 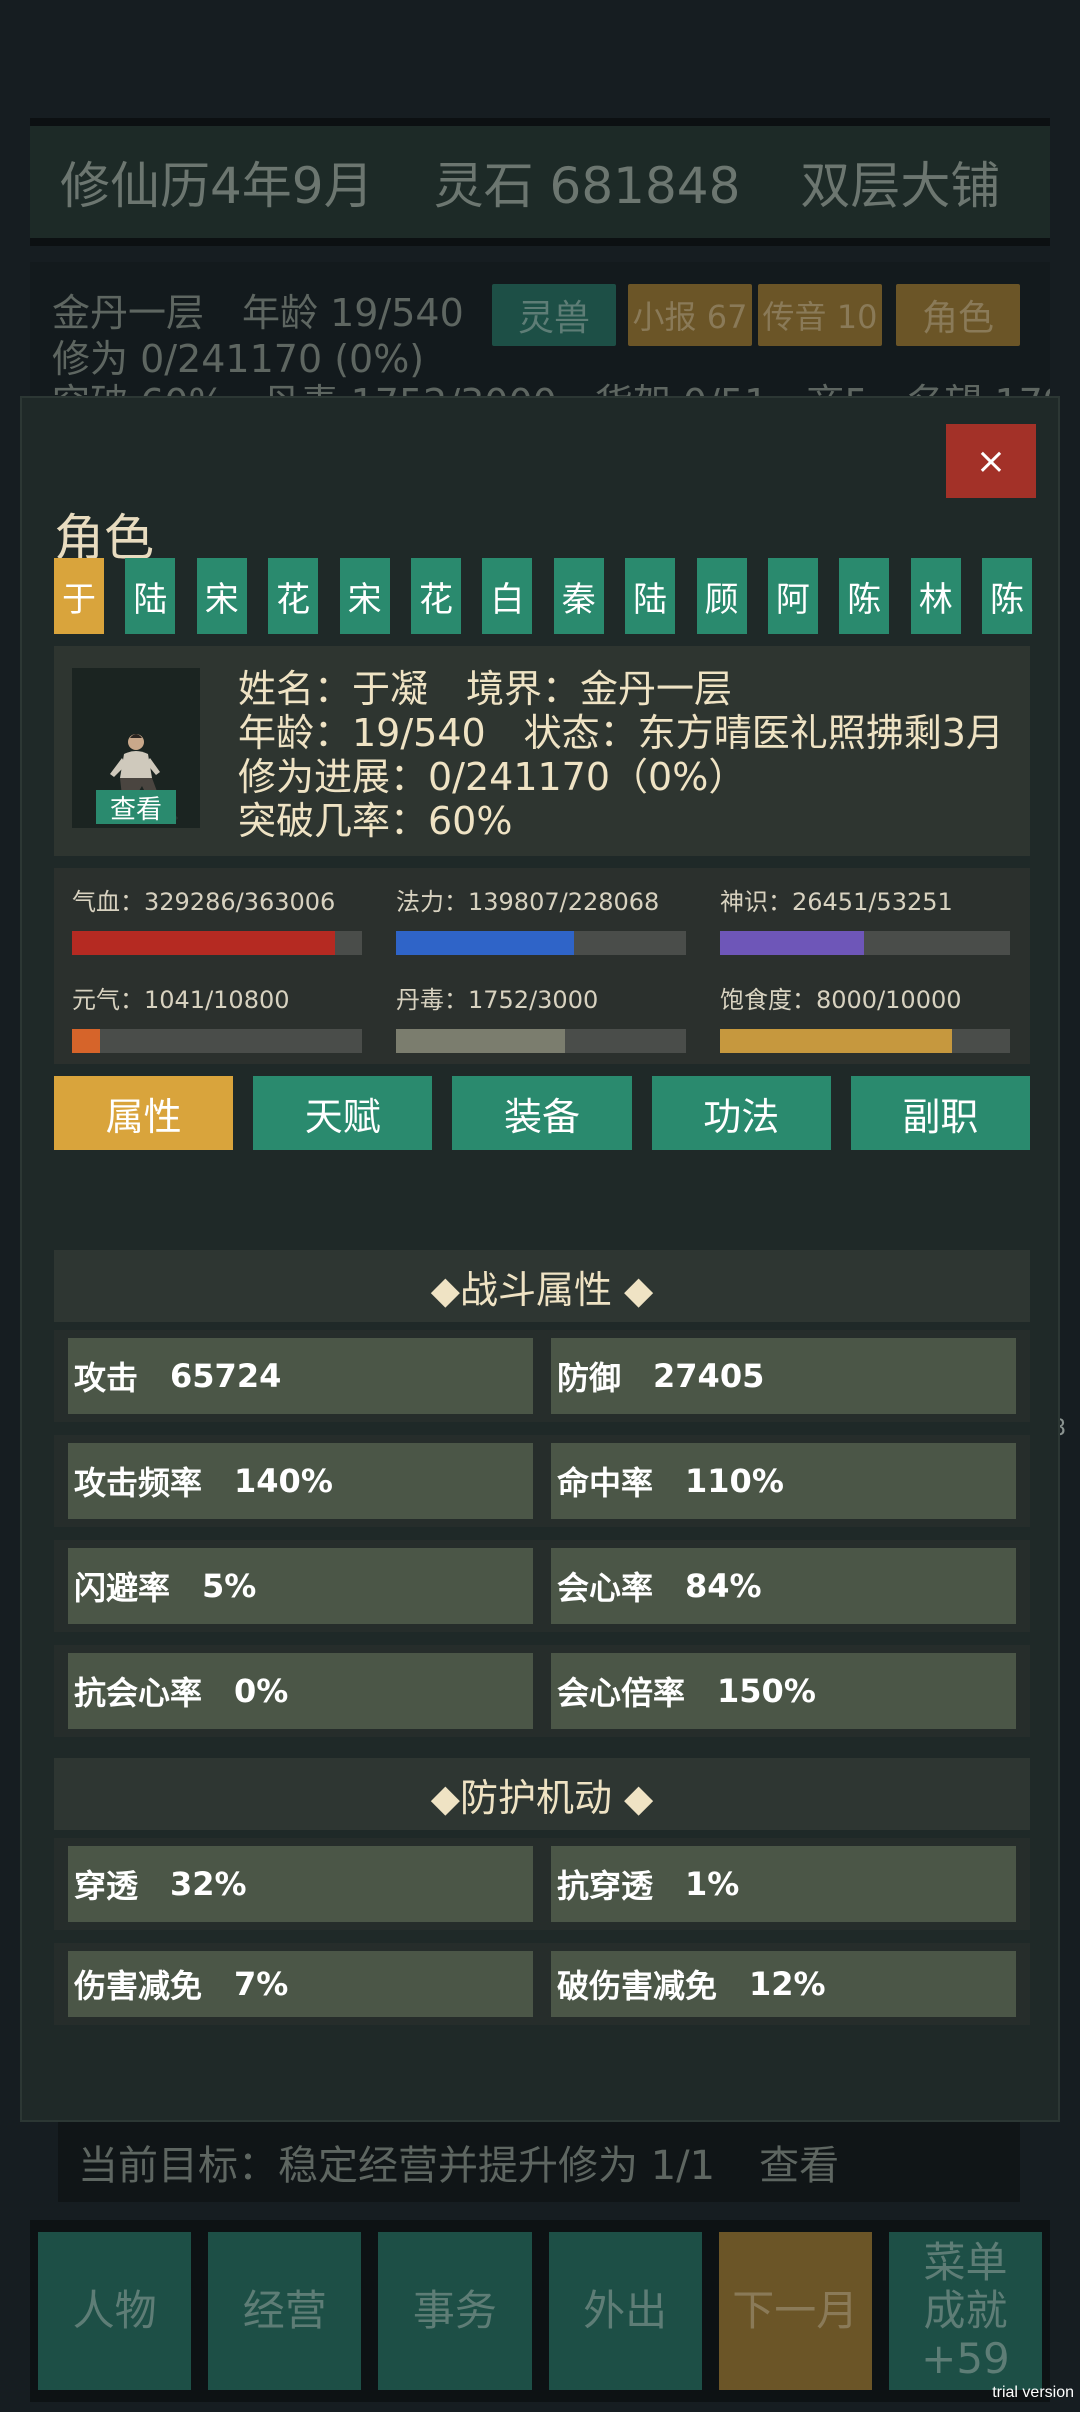 What do you see at coordinates (542, 1794) in the screenshot?
I see `defense-section-header: ◆防护机动 ◆` at bounding box center [542, 1794].